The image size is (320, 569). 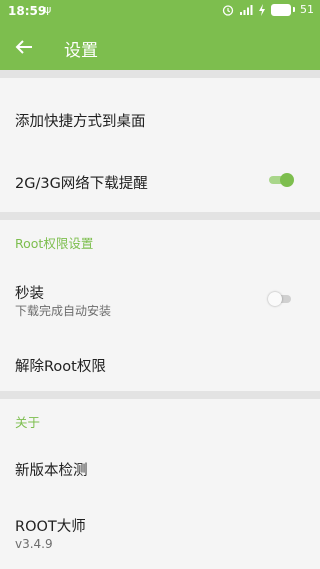 I want to click on quick-install-subtitle: 下载完成自动安装, so click(x=63, y=311).